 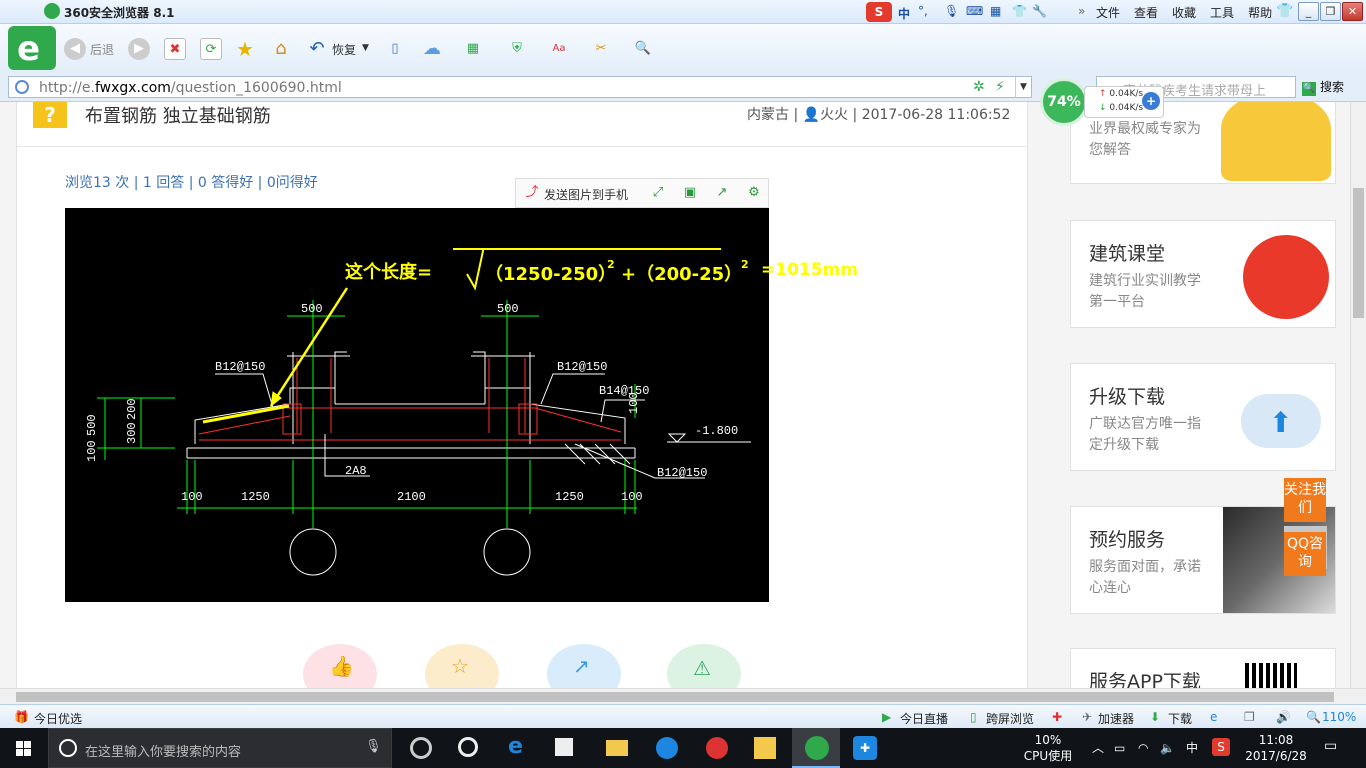 I want to click on horizontal-scrollbar, so click(x=683, y=696).